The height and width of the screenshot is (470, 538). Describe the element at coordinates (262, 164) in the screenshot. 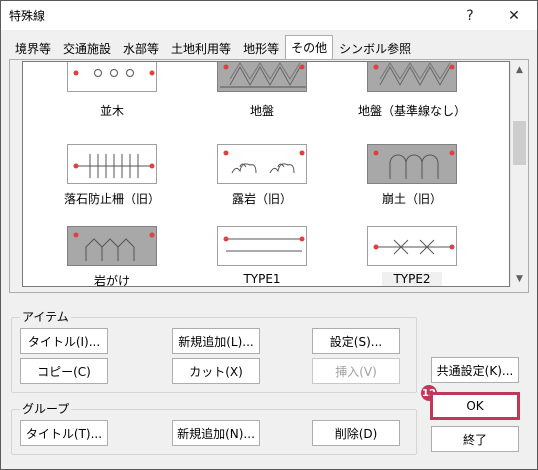

I see `line-preview-rogan` at that location.